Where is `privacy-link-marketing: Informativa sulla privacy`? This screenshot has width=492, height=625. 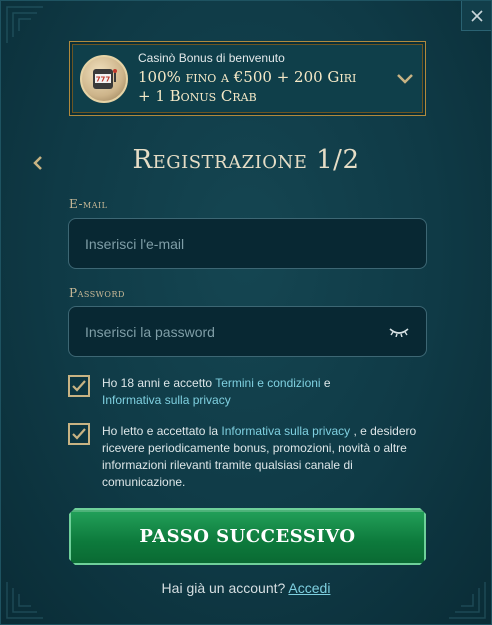 privacy-link-marketing: Informativa sulla privacy is located at coordinates (285, 431).